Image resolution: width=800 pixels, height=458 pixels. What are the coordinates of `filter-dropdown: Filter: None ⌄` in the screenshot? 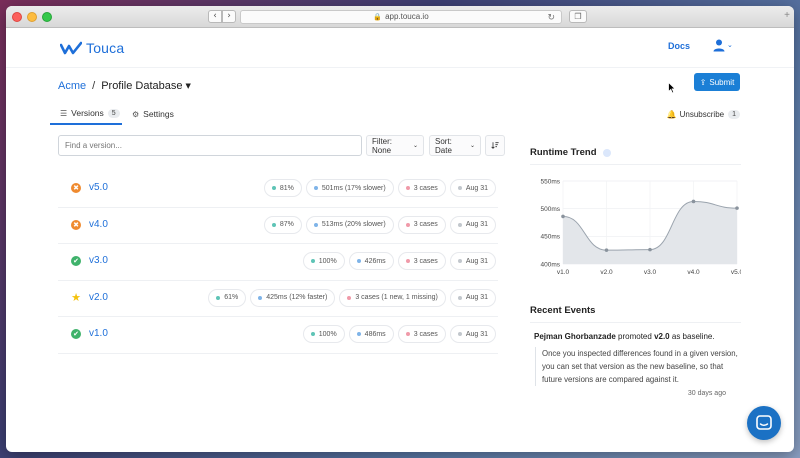 It's located at (395, 145).